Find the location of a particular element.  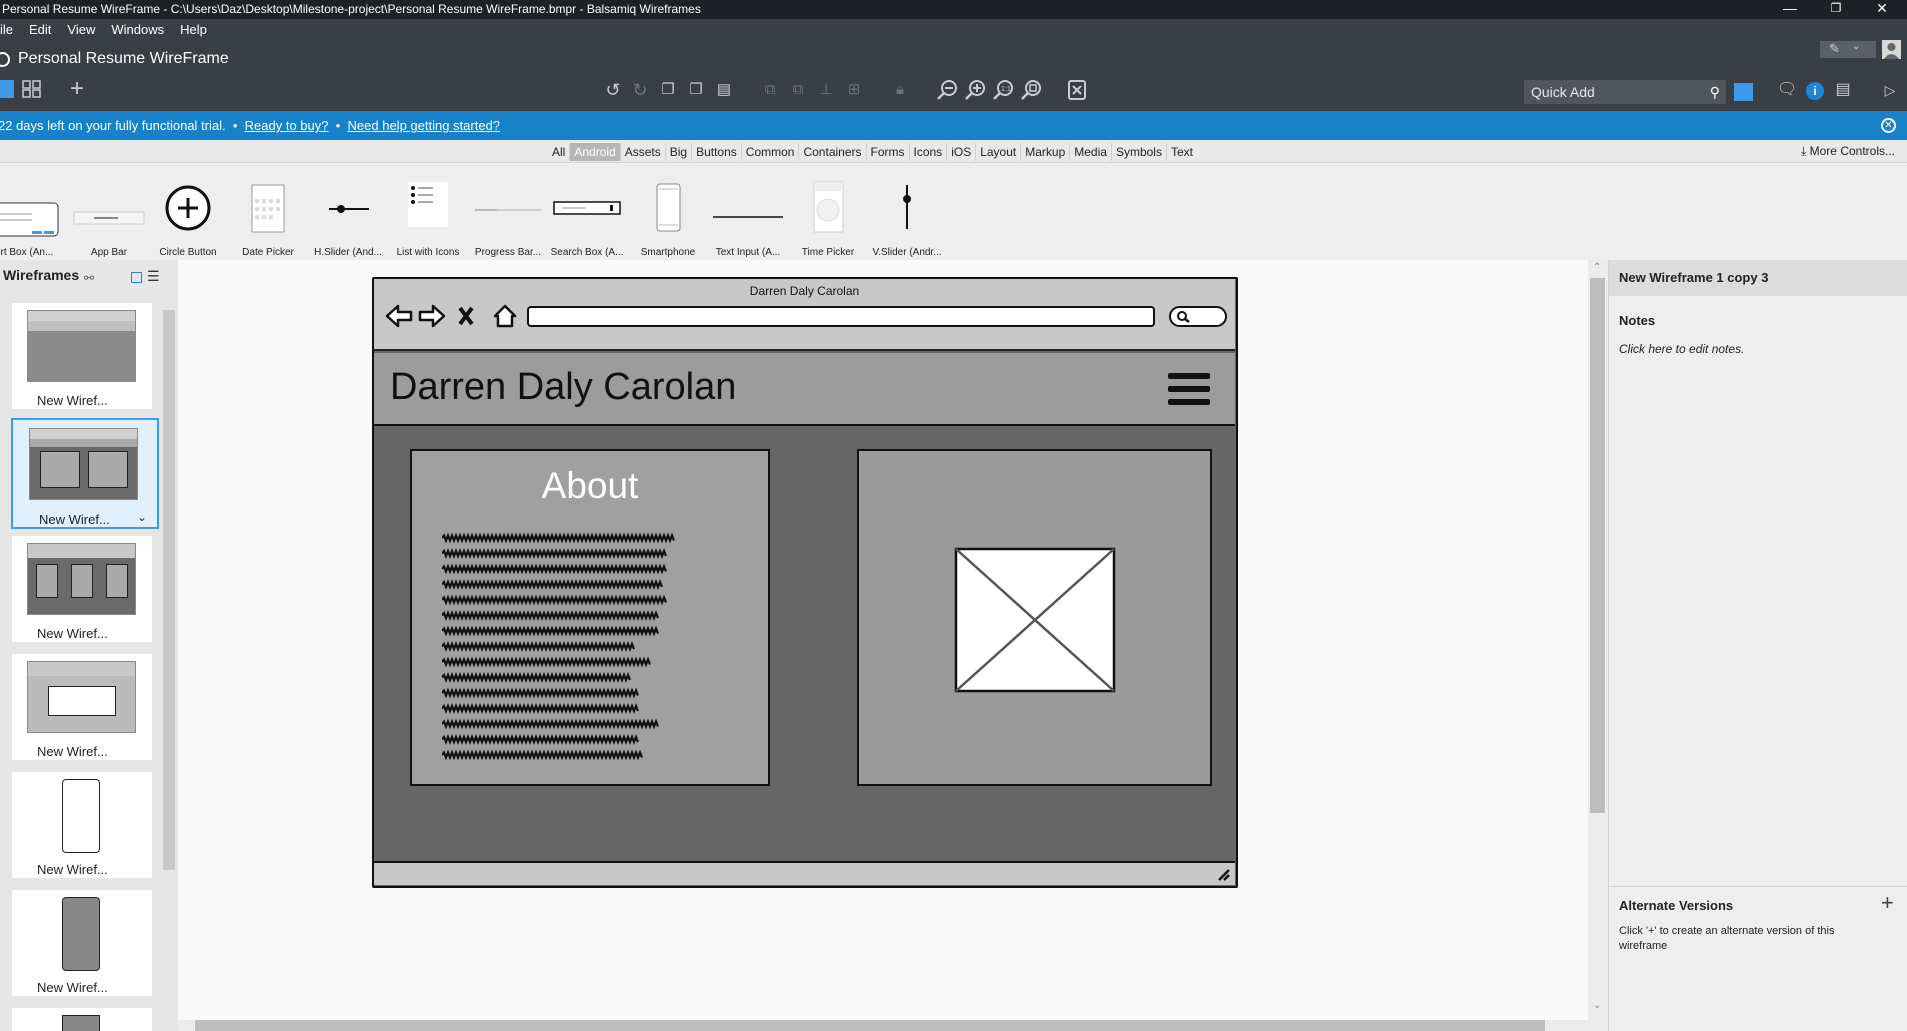

chevron-down-icon: ⌄ is located at coordinates (142, 517).